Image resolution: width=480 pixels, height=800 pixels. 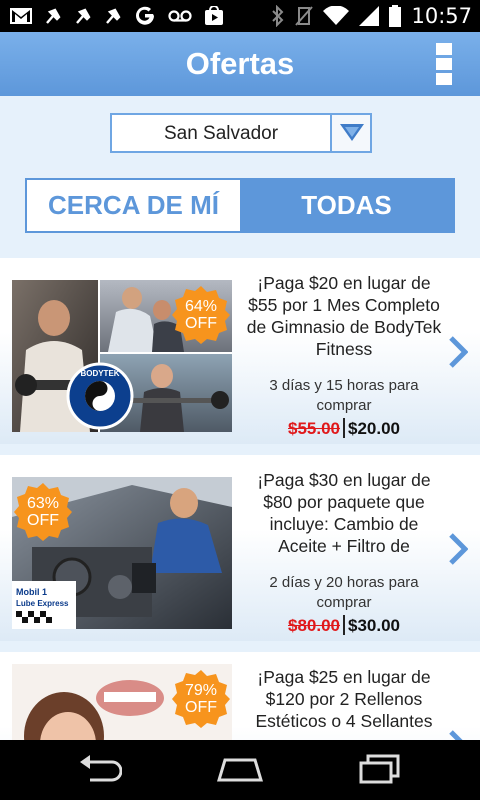 I want to click on app-bar: Ofertas, so click(x=240, y=64).